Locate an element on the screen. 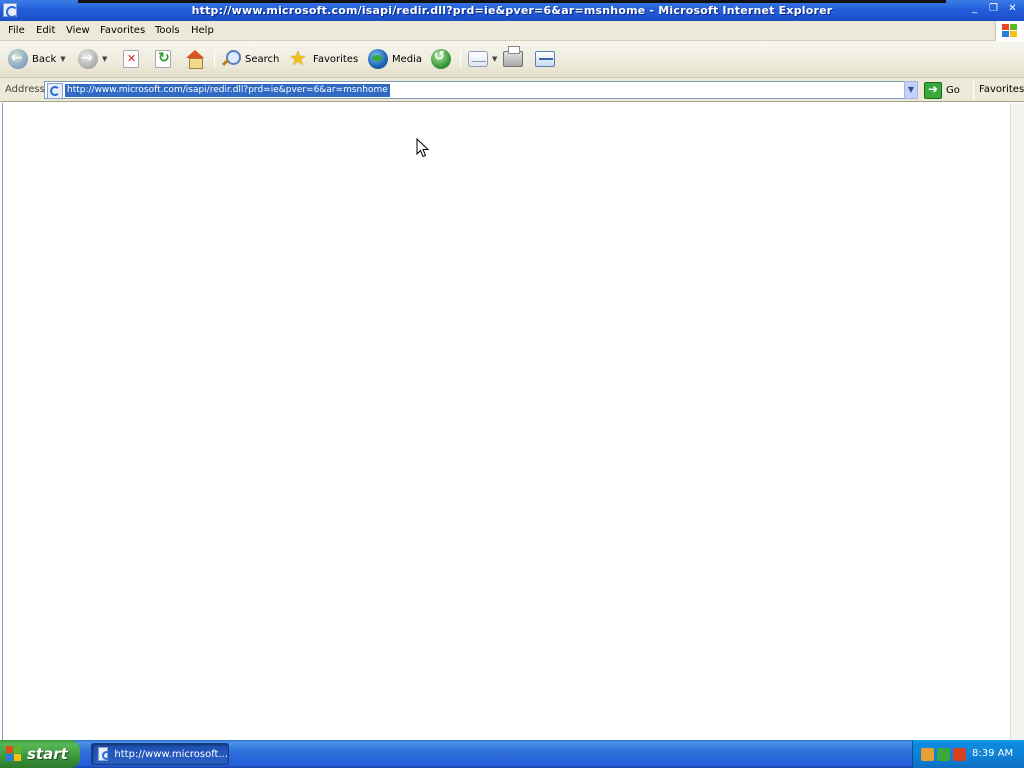 The height and width of the screenshot is (768, 1024). address-separator is located at coordinates (973, 90).